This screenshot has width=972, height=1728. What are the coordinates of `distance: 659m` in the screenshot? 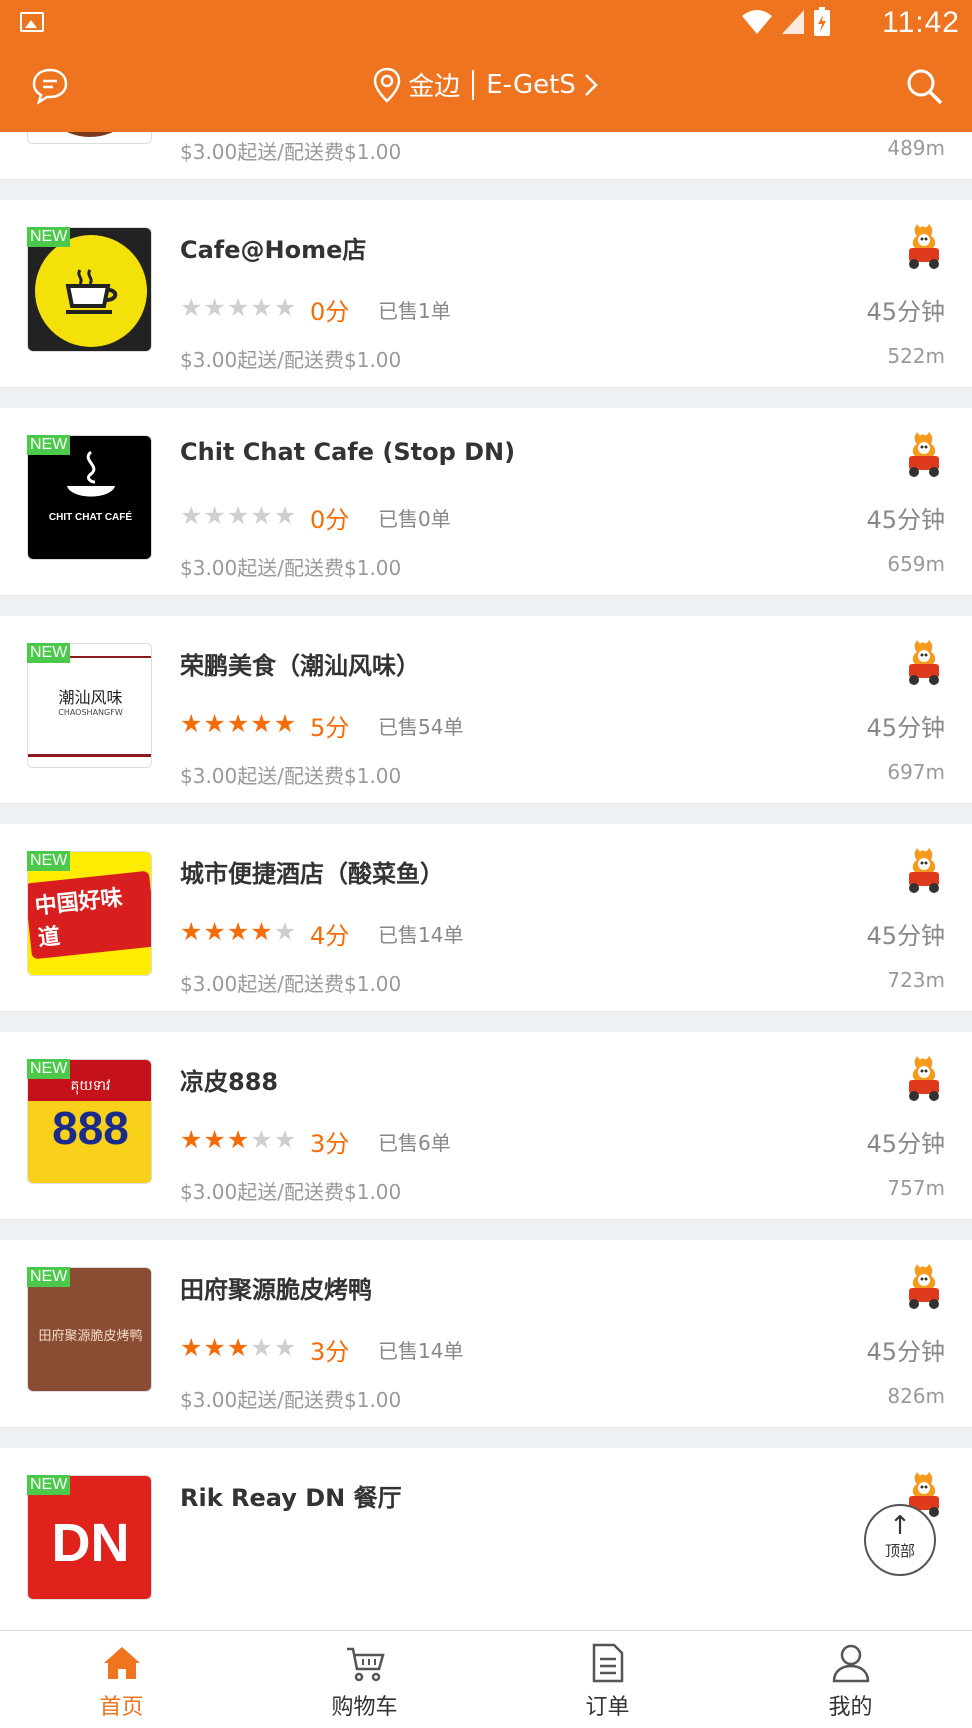 It's located at (916, 564).